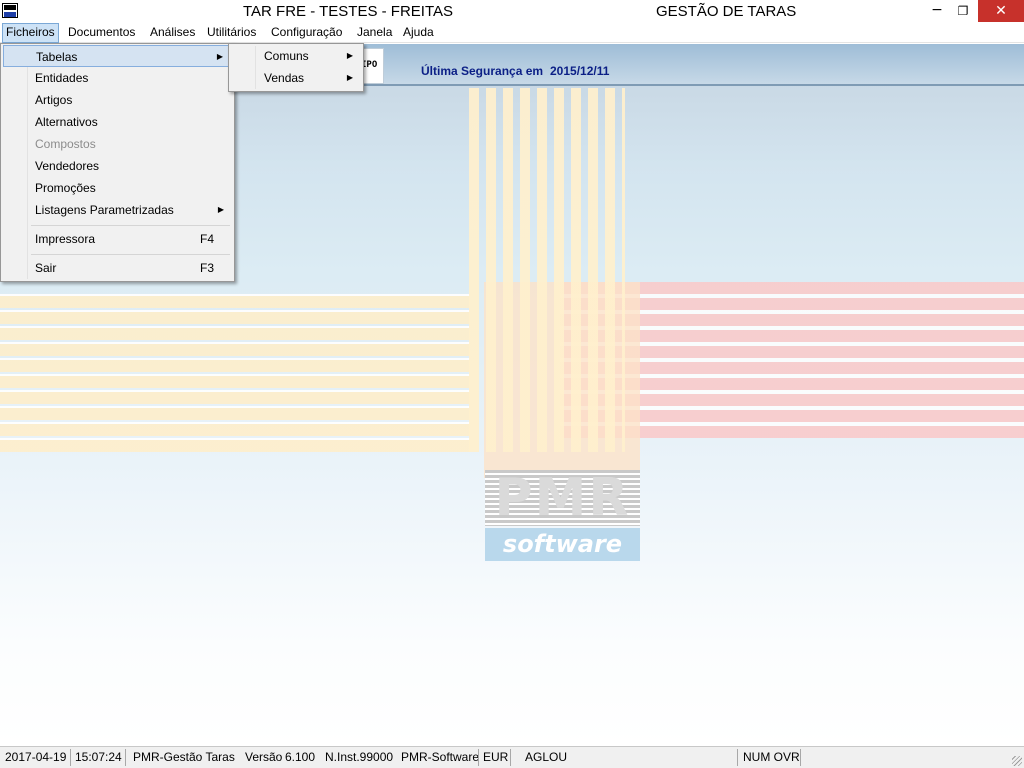  What do you see at coordinates (65, 144) in the screenshot?
I see `menu-item-compostos: Compostos` at bounding box center [65, 144].